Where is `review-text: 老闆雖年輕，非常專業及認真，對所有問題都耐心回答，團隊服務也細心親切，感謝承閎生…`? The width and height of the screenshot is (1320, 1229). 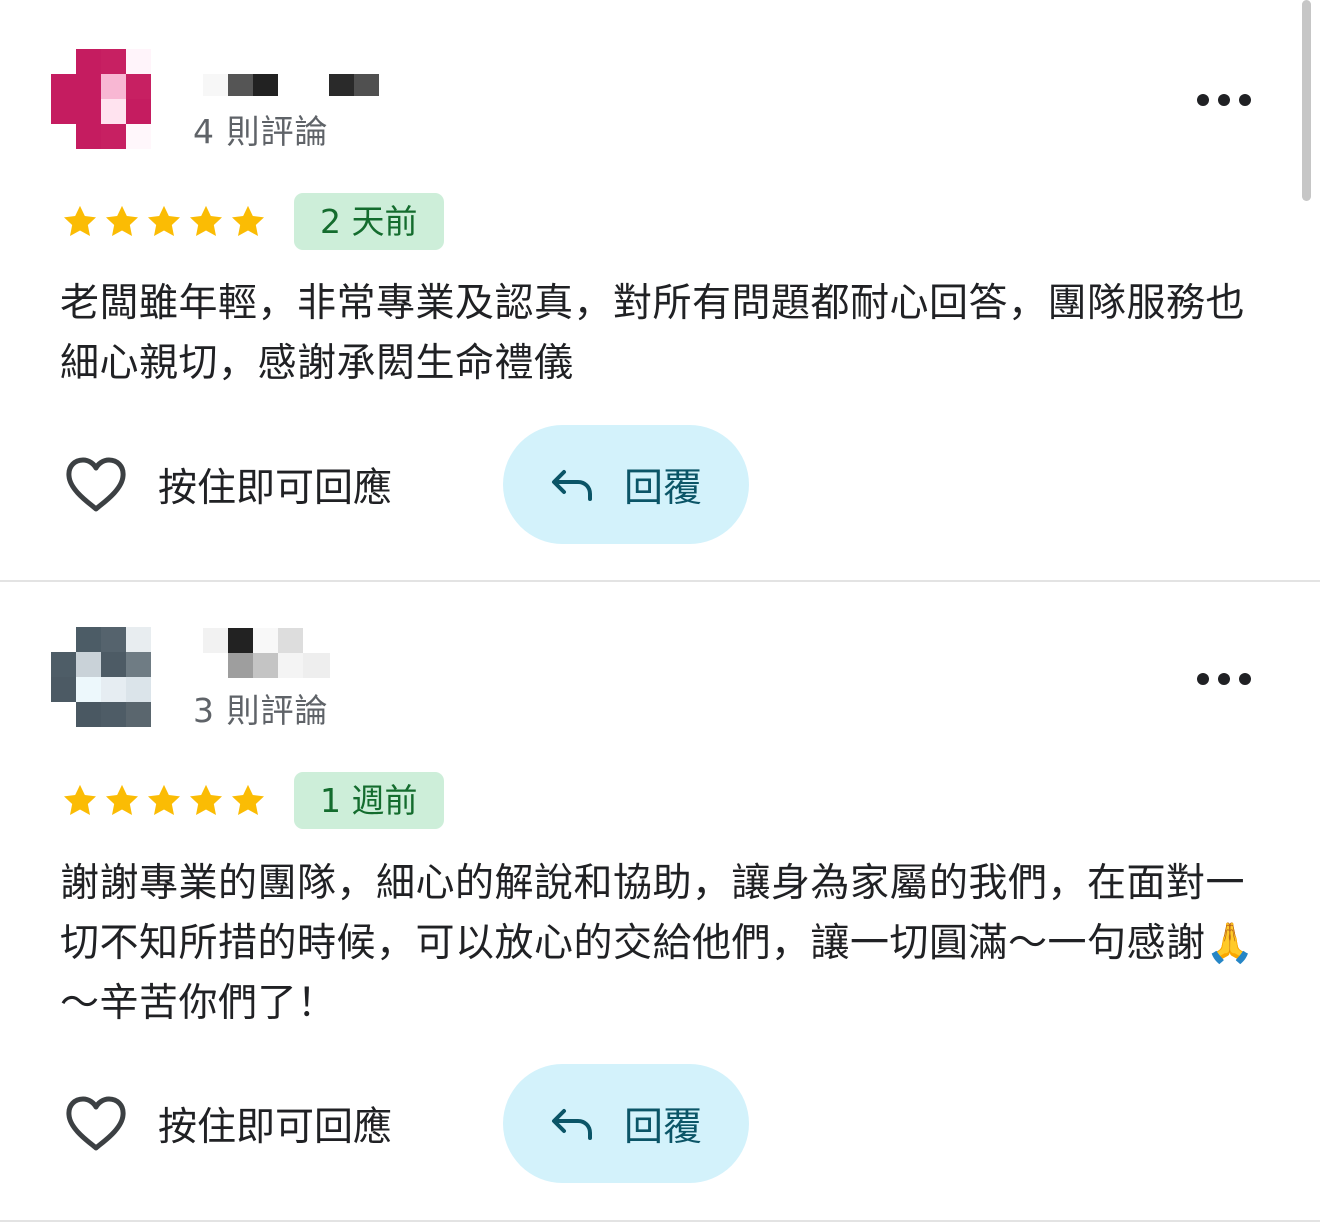
review-text: 老闆雖年輕，非常專業及認真，對所有問題都耐心回答，團隊服務也細心親切，感謝承閎生… is located at coordinates (653, 333).